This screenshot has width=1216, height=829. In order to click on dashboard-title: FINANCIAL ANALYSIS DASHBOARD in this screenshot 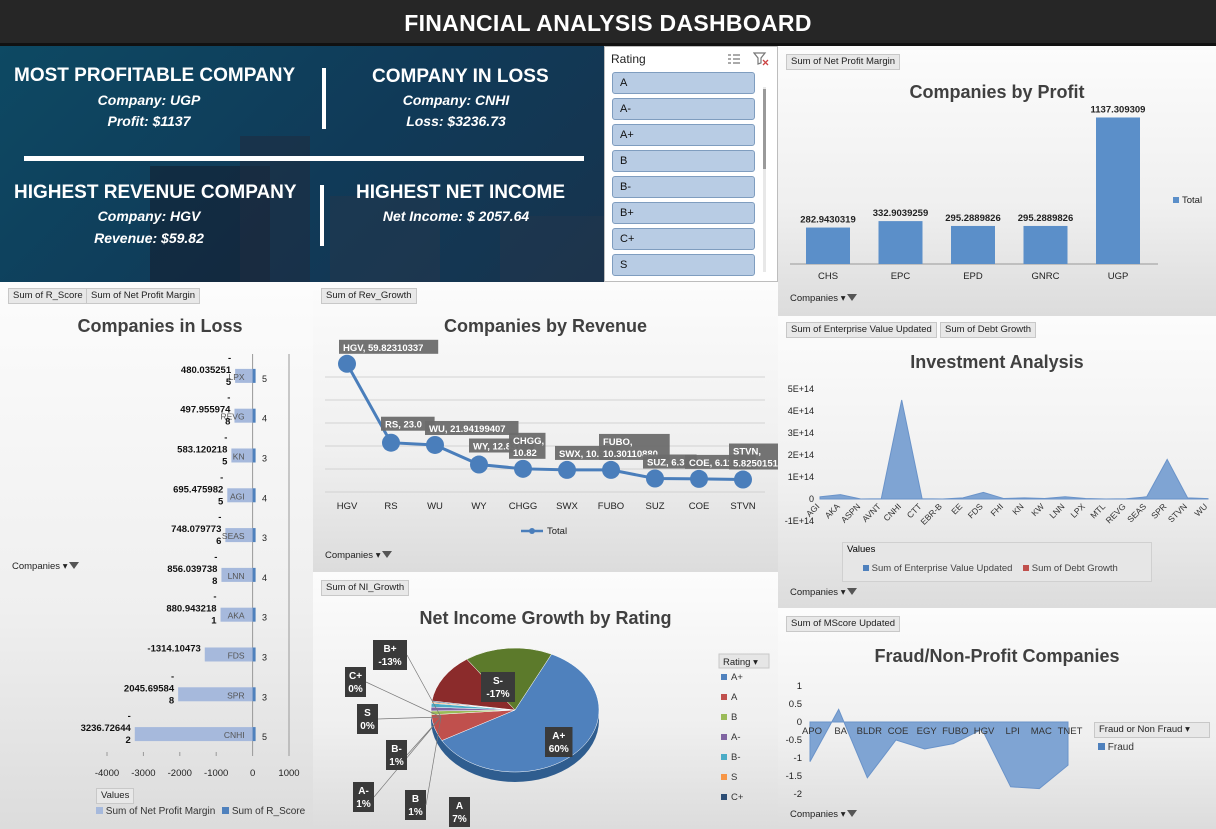, I will do `click(608, 23)`.